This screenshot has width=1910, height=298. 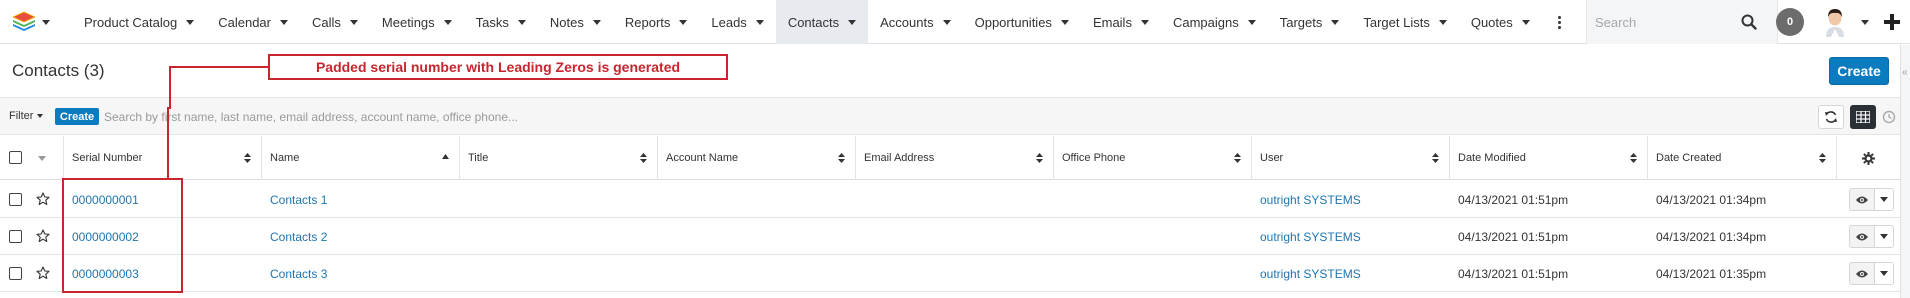 I want to click on nav-item-targets: Targets, so click(x=1310, y=22).